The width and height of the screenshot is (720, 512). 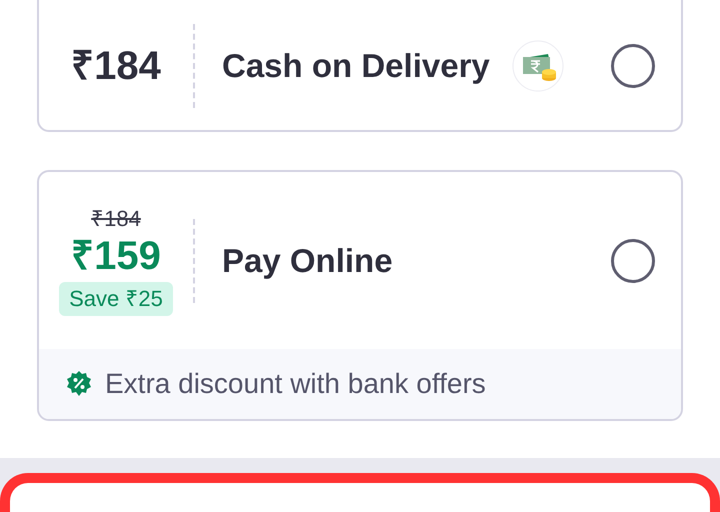 I want to click on cash-coins-icon, so click(x=538, y=66).